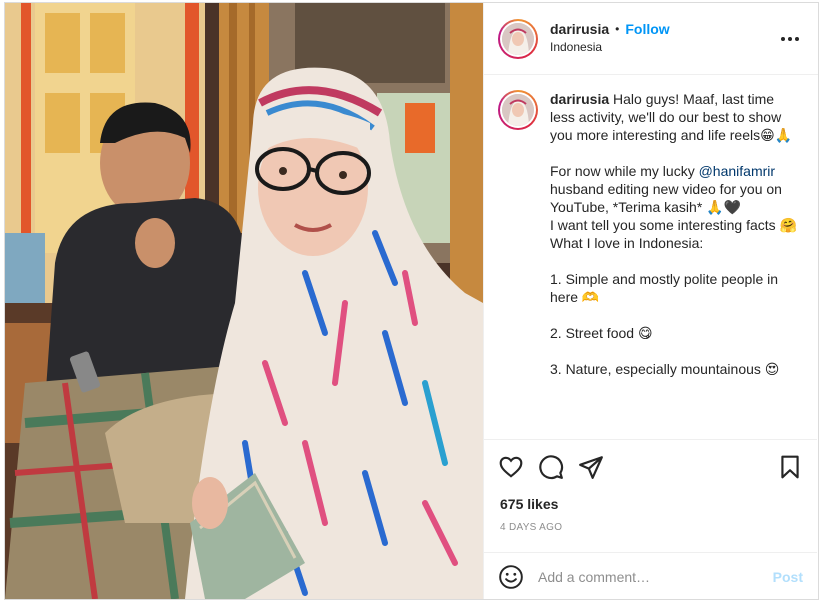  I want to click on more-options-icon, so click(790, 39).